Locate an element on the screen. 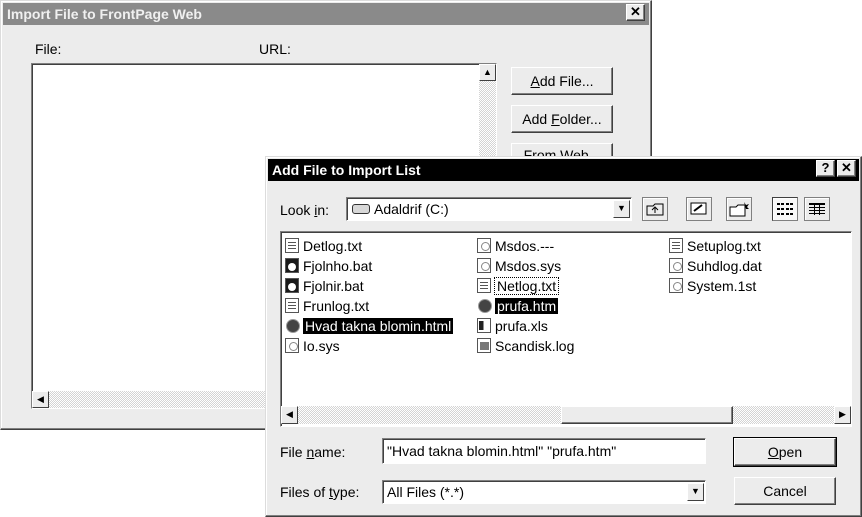 The width and height of the screenshot is (862, 517). file-list-item: Msdos.--- is located at coordinates (515, 245).